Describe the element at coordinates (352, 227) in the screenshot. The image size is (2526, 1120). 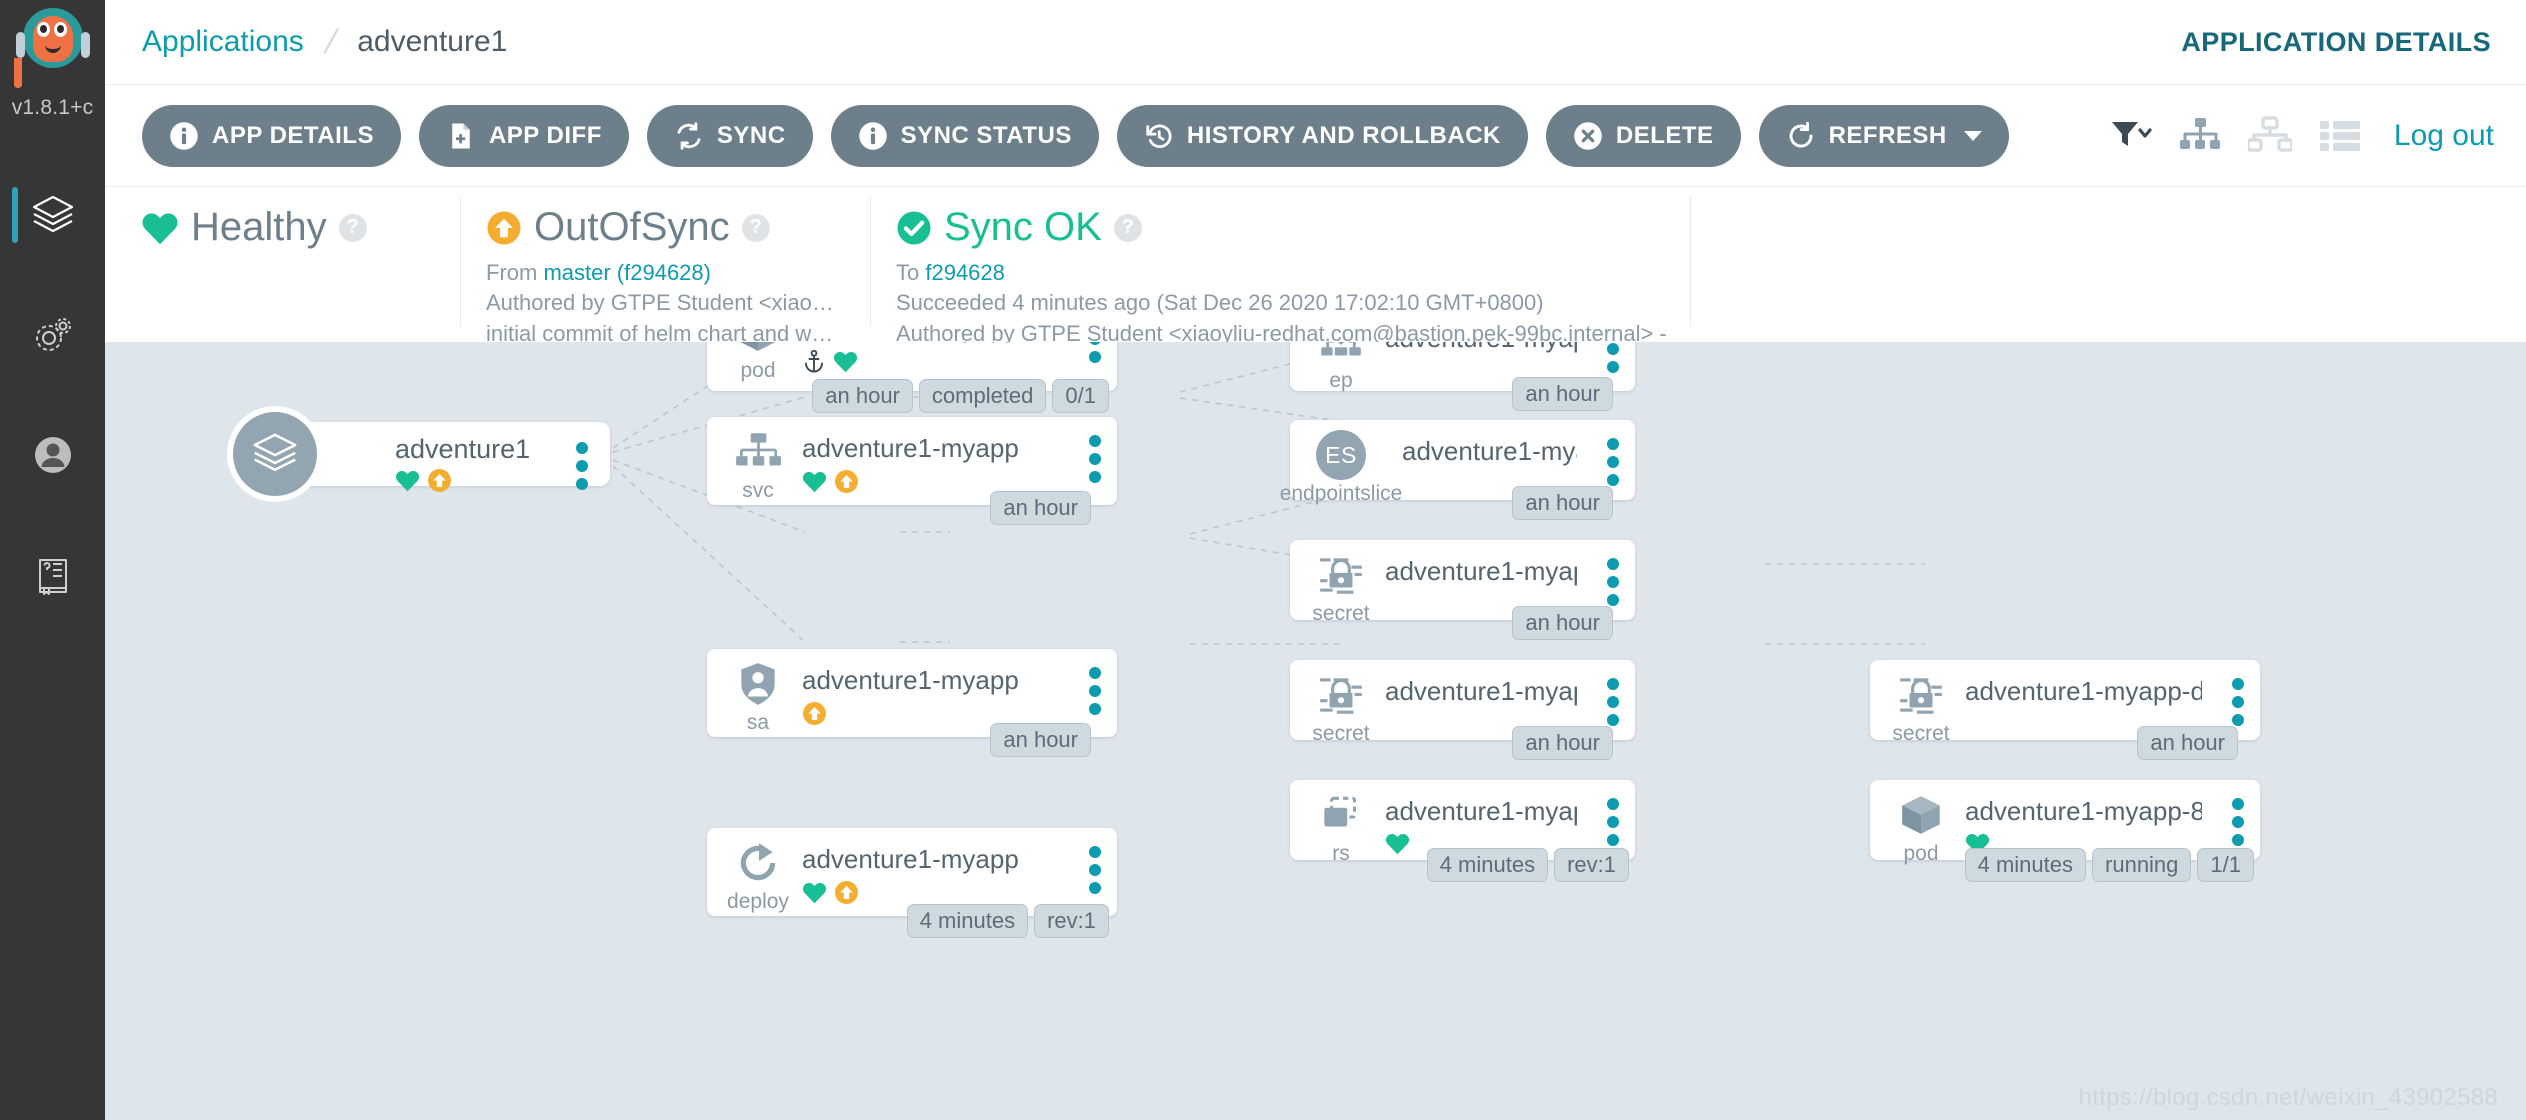
I see `health-help-icon: ?` at that location.